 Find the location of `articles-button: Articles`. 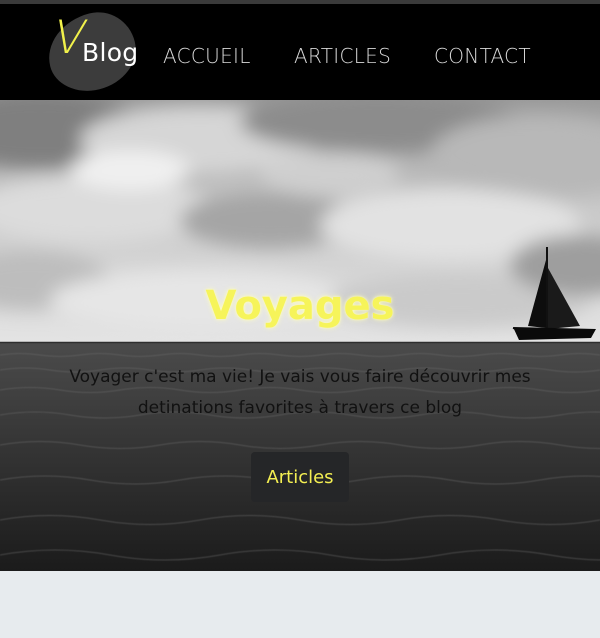

articles-button: Articles is located at coordinates (300, 477).